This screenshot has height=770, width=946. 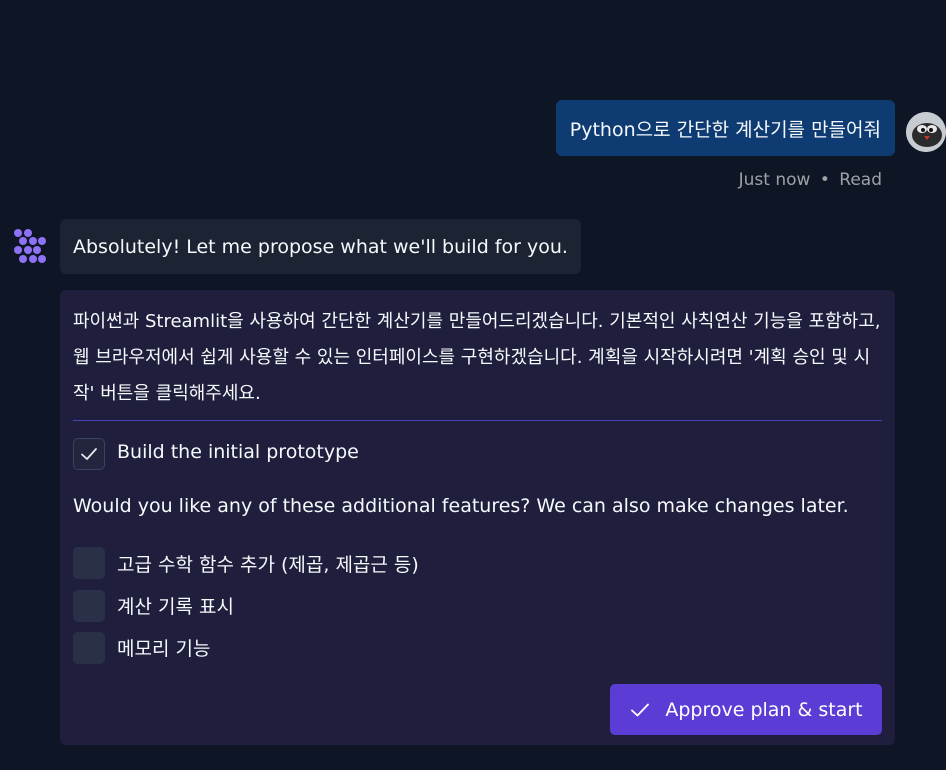 I want to click on user-message-row: Python으로 간단한 계산기를 만들어줘, so click(x=473, y=128).